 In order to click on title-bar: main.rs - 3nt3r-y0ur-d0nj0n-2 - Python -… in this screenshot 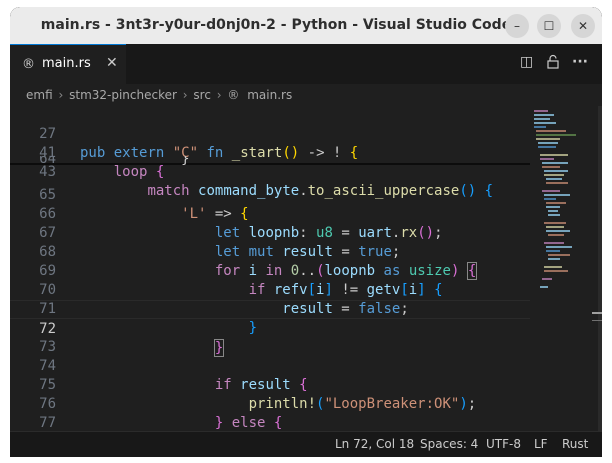, I will do `click(306, 25)`.